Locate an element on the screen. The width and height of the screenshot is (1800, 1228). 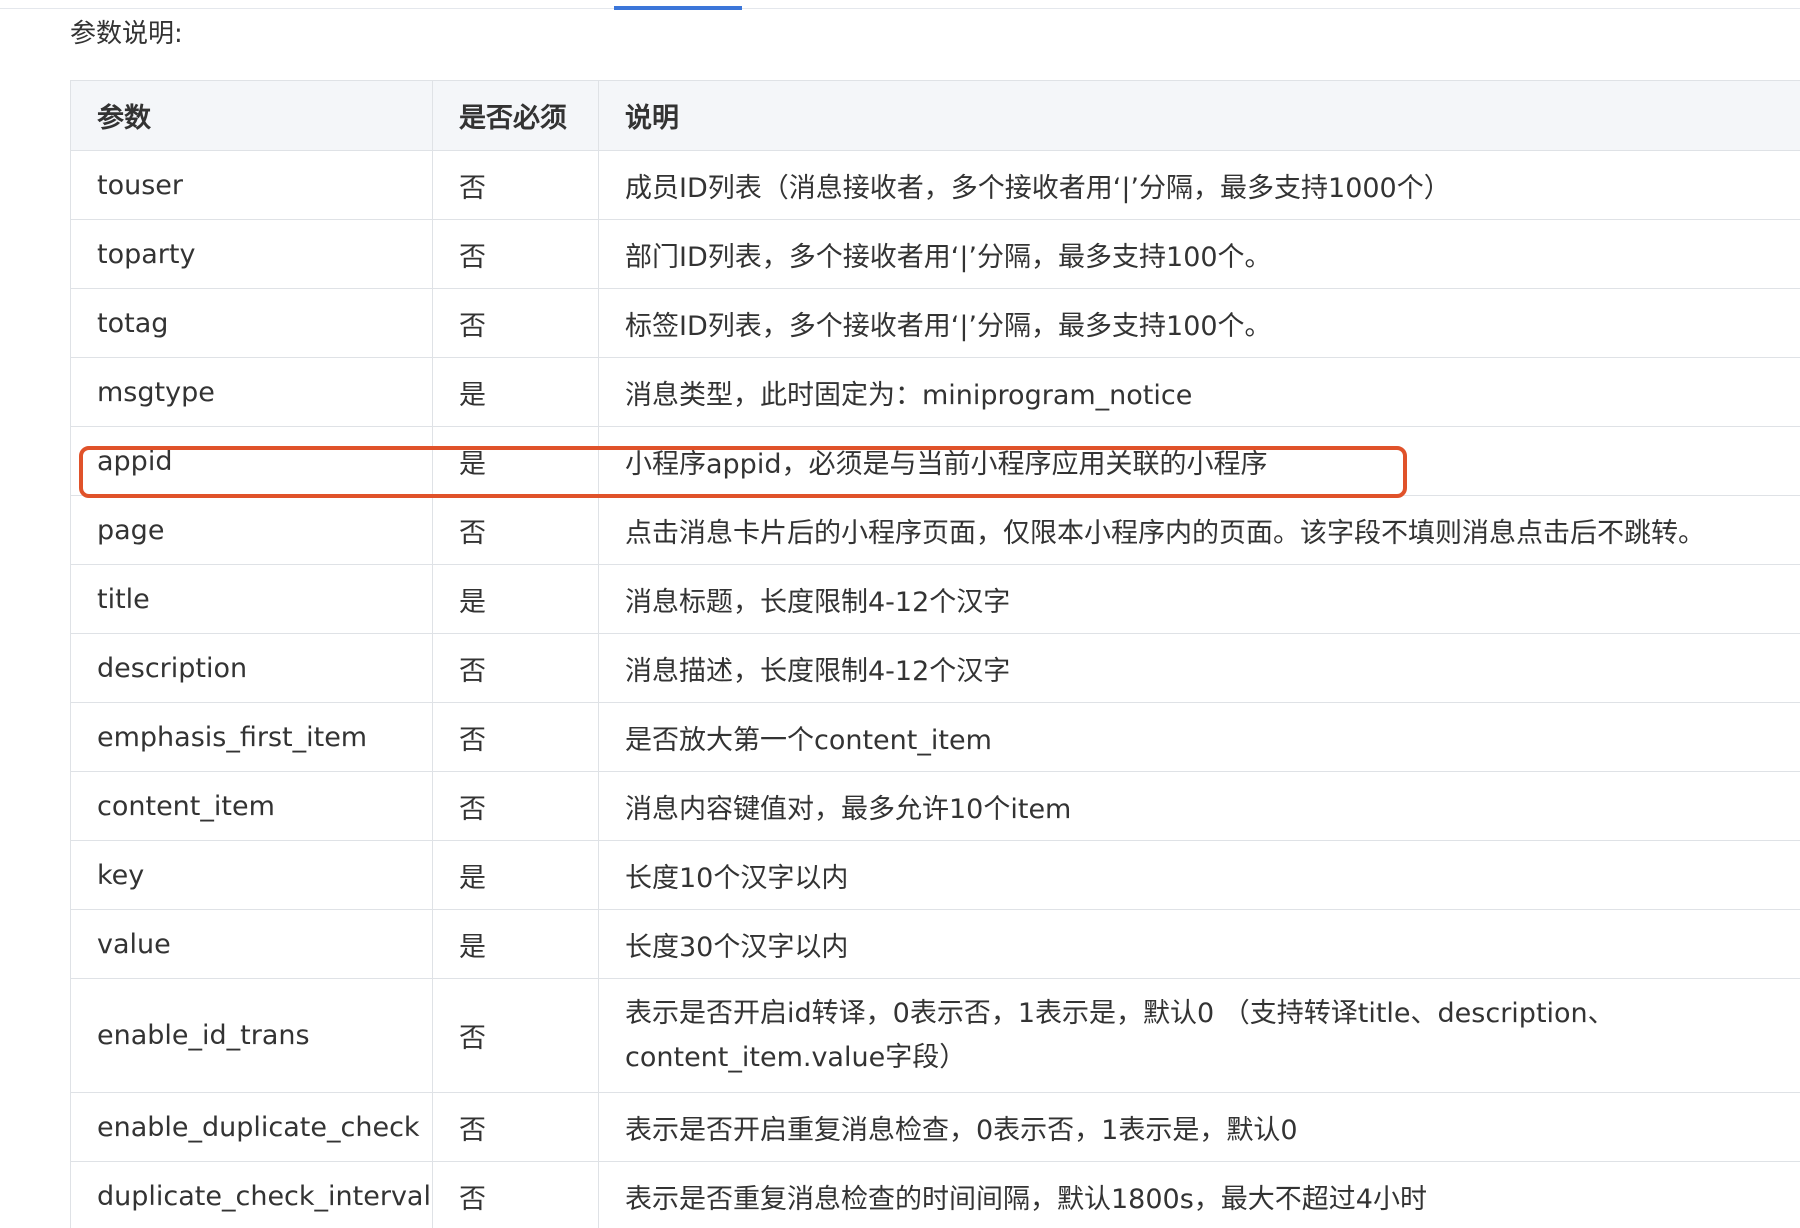
param-cell: appid is located at coordinates (251, 461).